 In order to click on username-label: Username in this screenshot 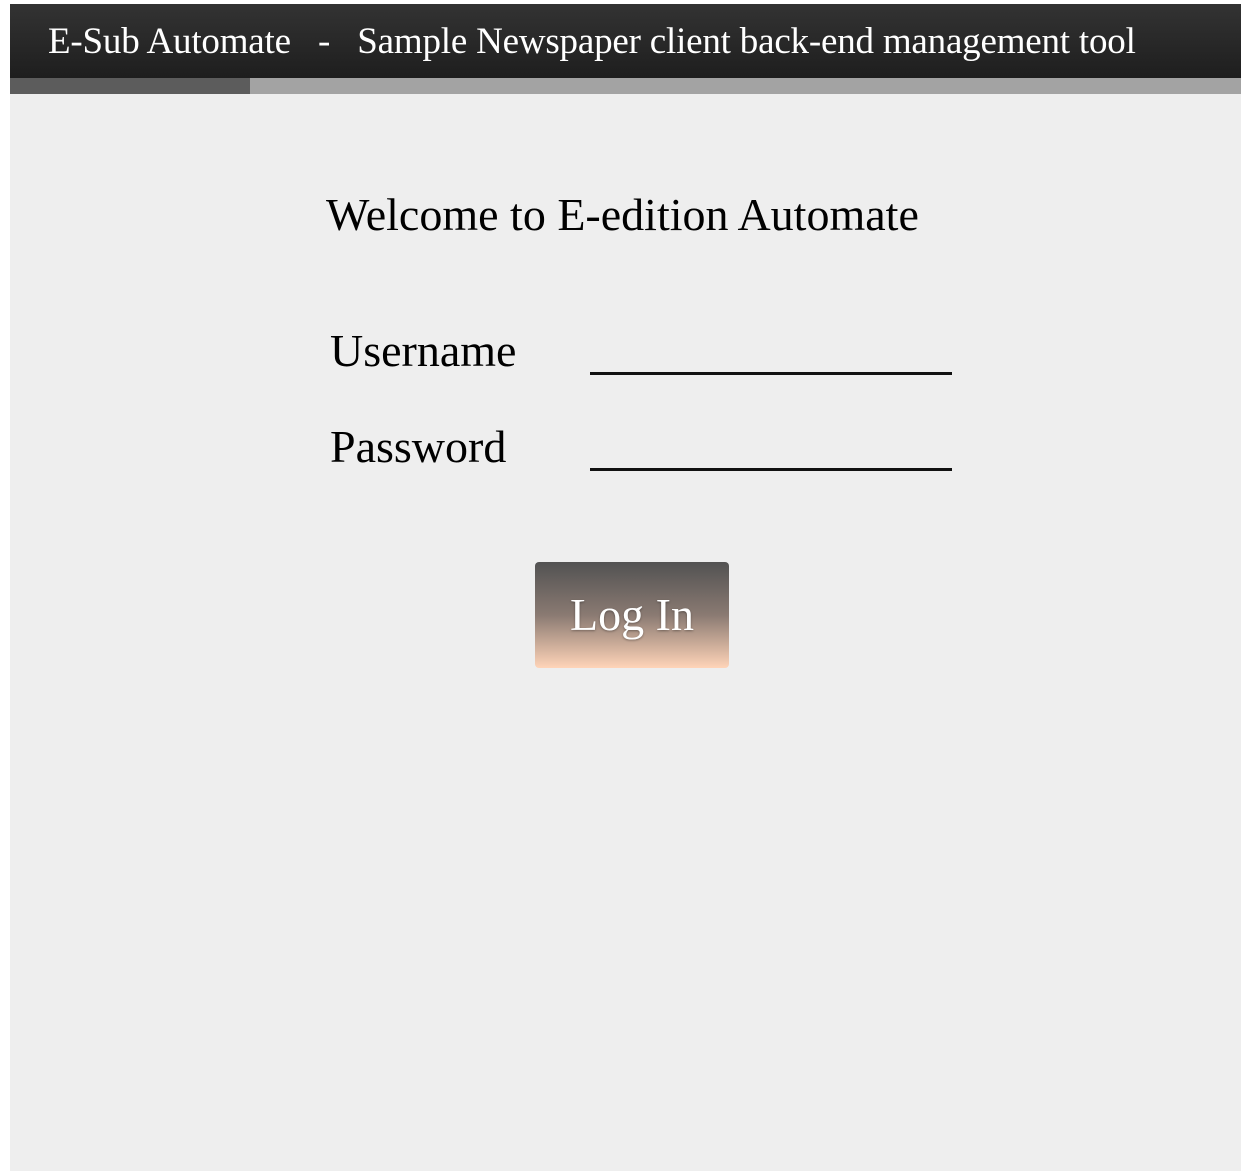, I will do `click(423, 350)`.